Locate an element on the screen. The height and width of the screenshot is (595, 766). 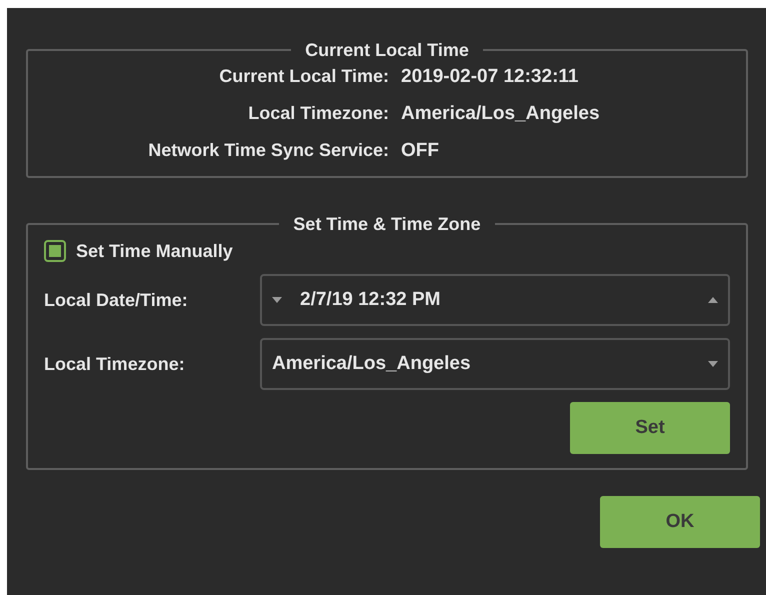
field-label: Local Date/Time: is located at coordinates (116, 300).